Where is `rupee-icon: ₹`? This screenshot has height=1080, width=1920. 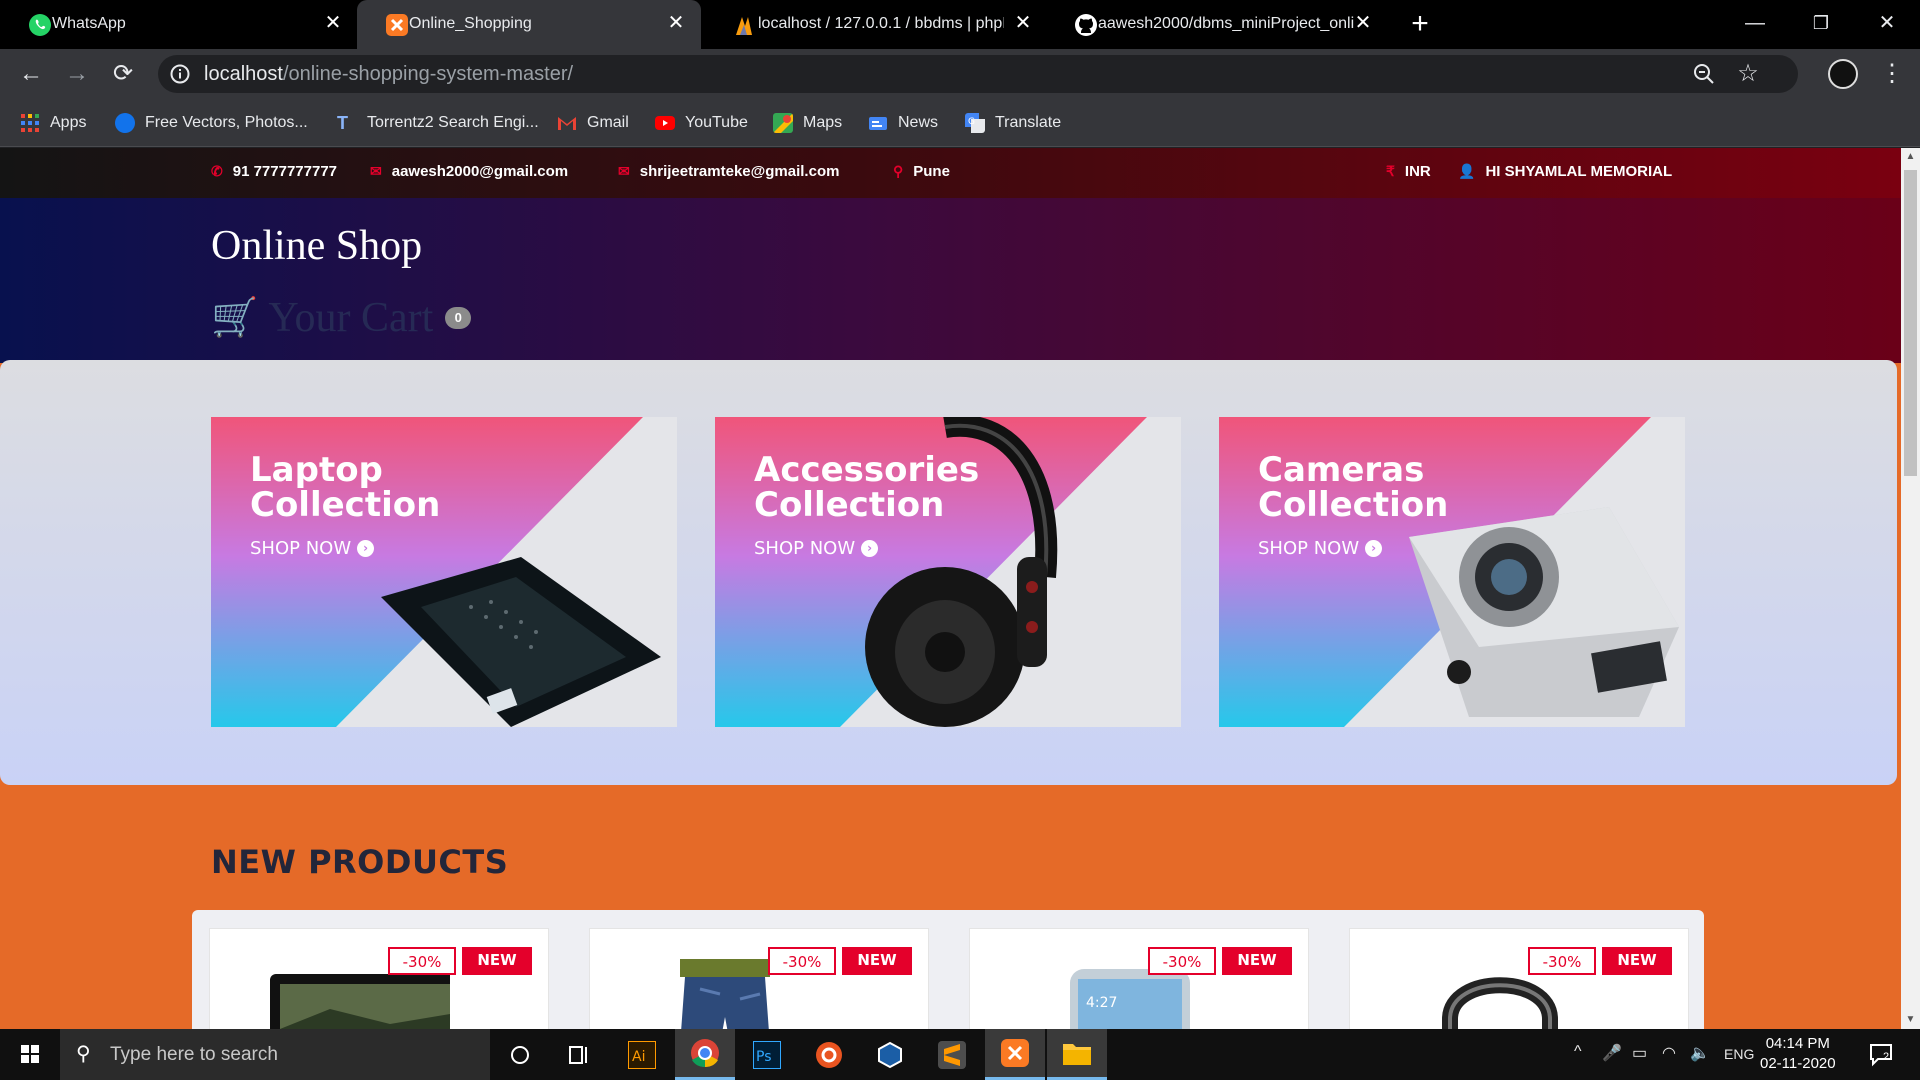 rupee-icon: ₹ is located at coordinates (1390, 171).